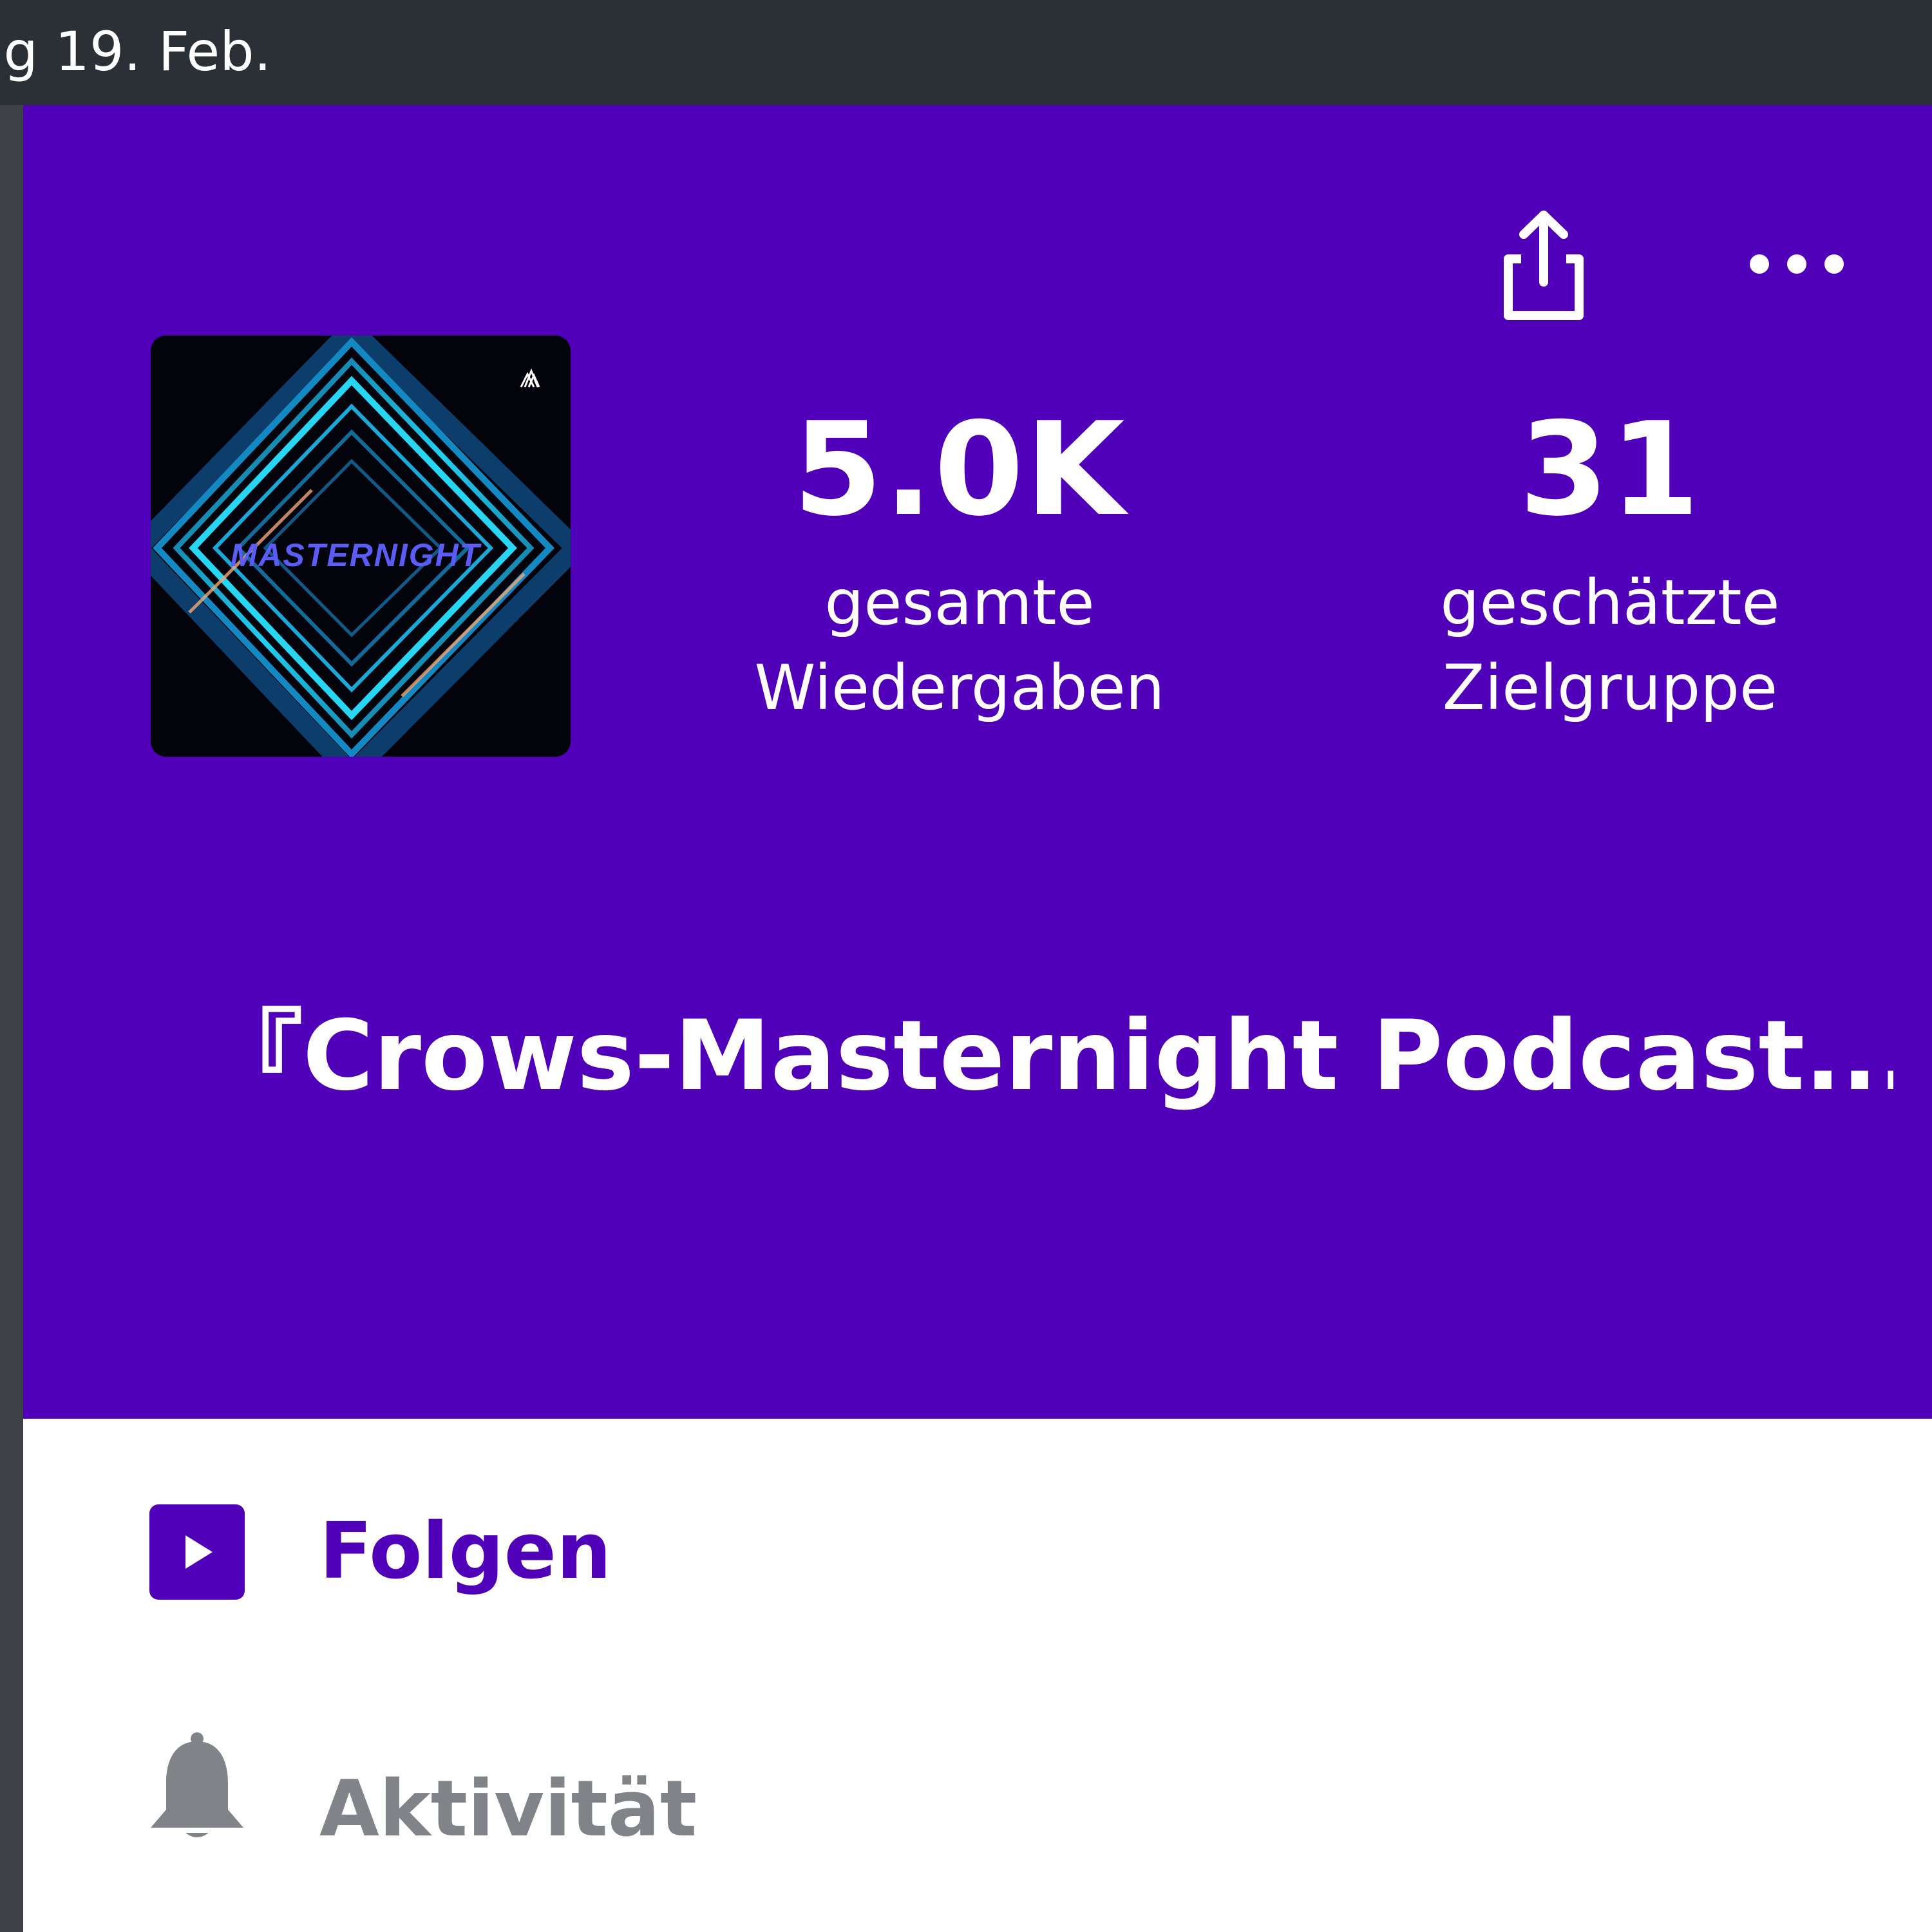  Describe the element at coordinates (966, 52) in the screenshot. I see `status-bar: ag 19. Feb.` at that location.